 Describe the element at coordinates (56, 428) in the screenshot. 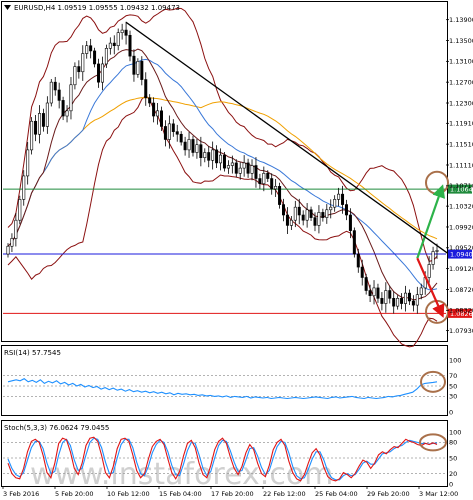

I see `stoch-title: Stoch(5,3,3) 76.0624 79.0455` at that location.